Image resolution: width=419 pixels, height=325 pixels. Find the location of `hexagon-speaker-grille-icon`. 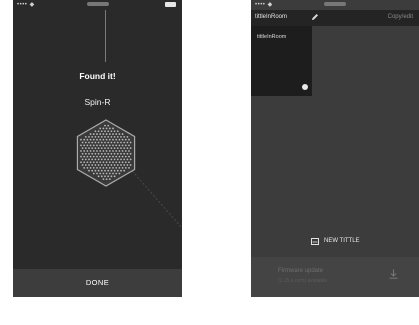

hexagon-speaker-grille-icon is located at coordinates (106, 153).